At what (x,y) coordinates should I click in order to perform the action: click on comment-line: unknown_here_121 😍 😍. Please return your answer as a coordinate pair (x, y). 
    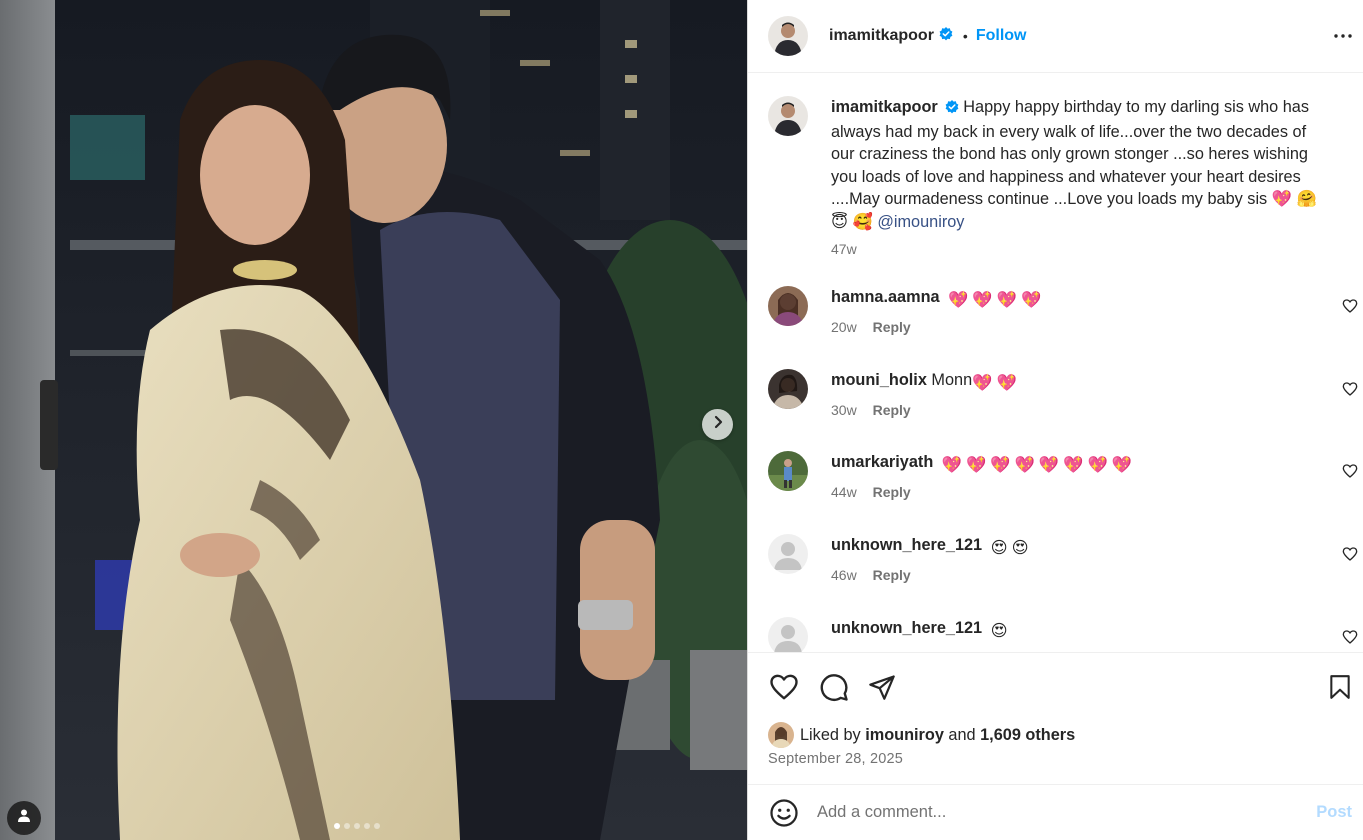
    Looking at the image, I should click on (930, 546).